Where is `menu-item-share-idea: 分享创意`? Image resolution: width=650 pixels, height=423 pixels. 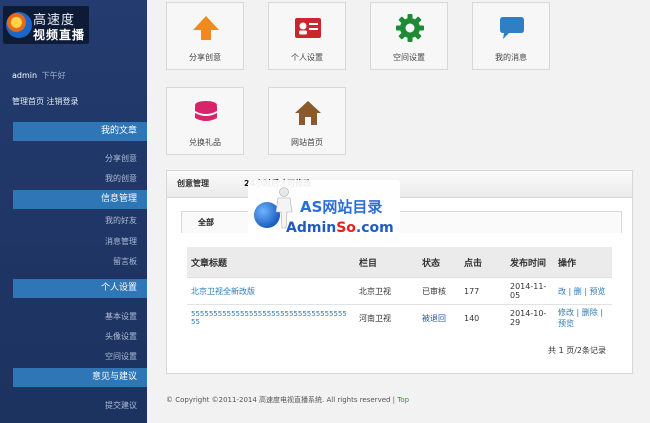
menu-item-share-idea: 分享创意 is located at coordinates (121, 158).